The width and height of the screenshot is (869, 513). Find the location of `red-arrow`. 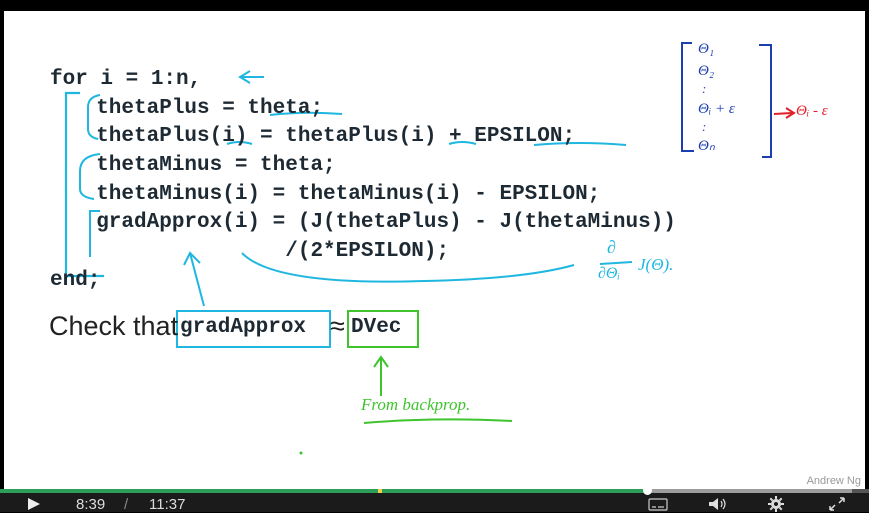

red-arrow is located at coordinates (784, 113).